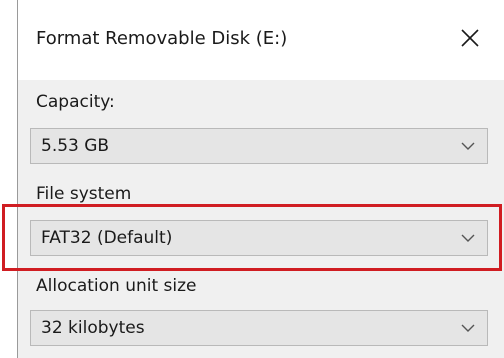  I want to click on file-system-label: File system, so click(84, 194).